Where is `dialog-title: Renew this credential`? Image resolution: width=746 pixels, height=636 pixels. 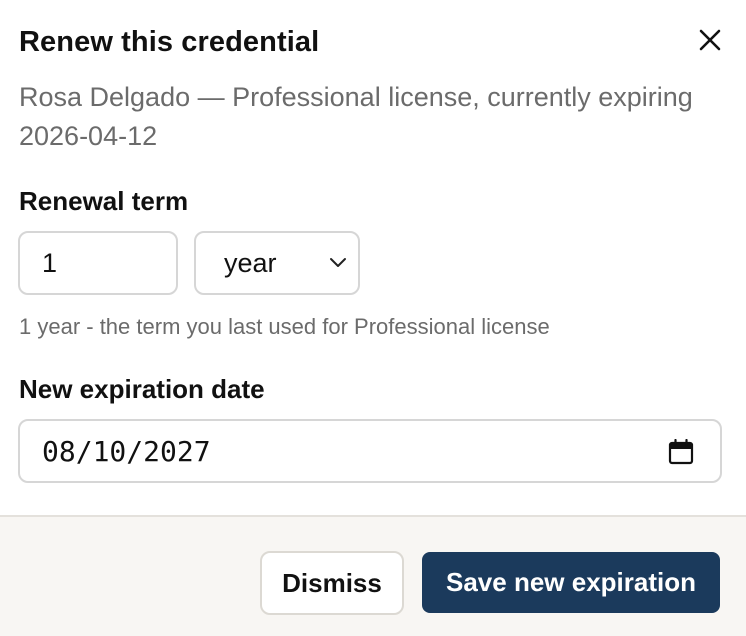
dialog-title: Renew this credential is located at coordinates (169, 42).